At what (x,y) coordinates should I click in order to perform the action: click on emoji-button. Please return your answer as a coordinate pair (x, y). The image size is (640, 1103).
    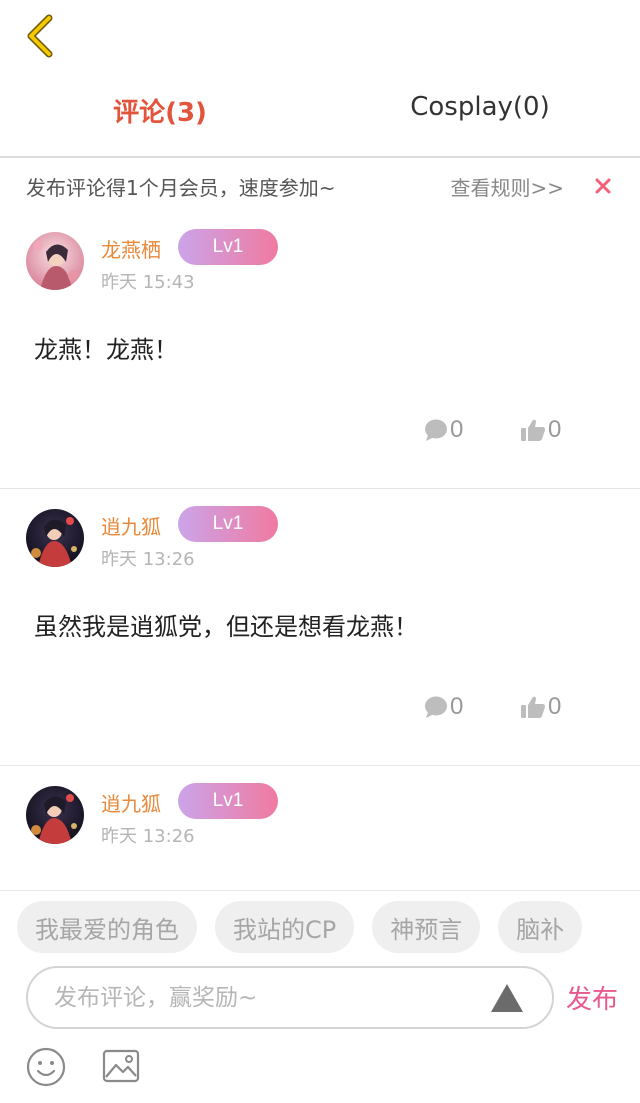
    Looking at the image, I should click on (46, 1067).